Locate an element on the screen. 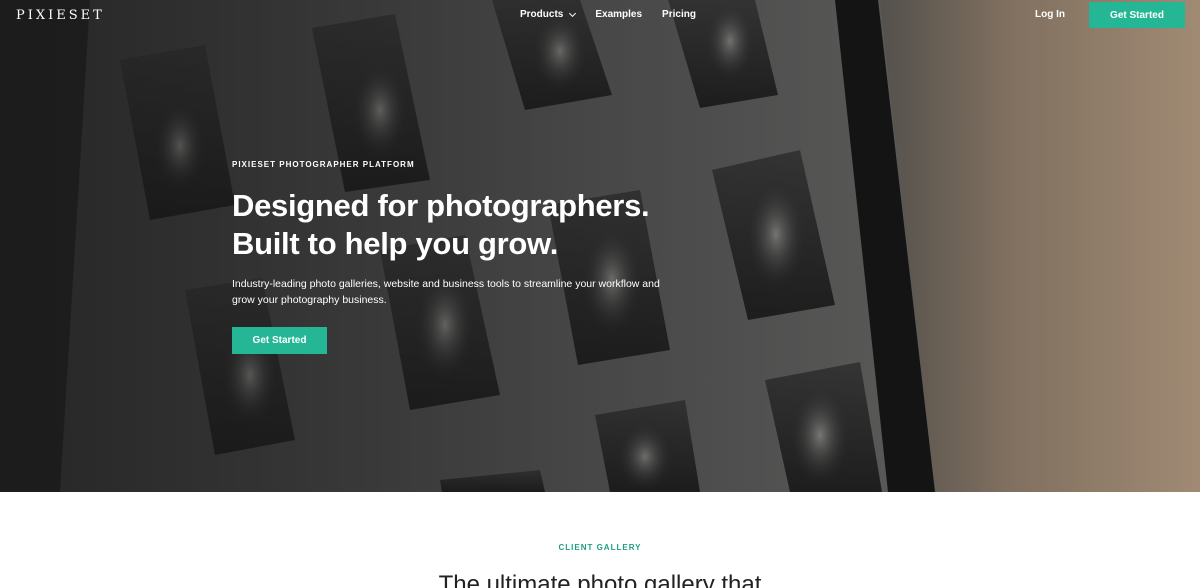 This screenshot has width=1200, height=588. hero-get-started-button: Get Started is located at coordinates (279, 340).